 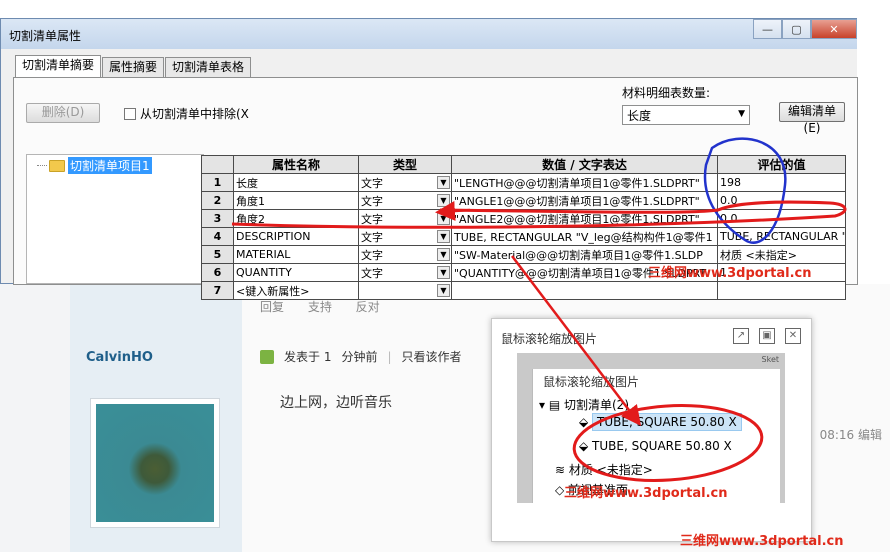 I want to click on fit-window-icon: ▣, so click(x=767, y=336).